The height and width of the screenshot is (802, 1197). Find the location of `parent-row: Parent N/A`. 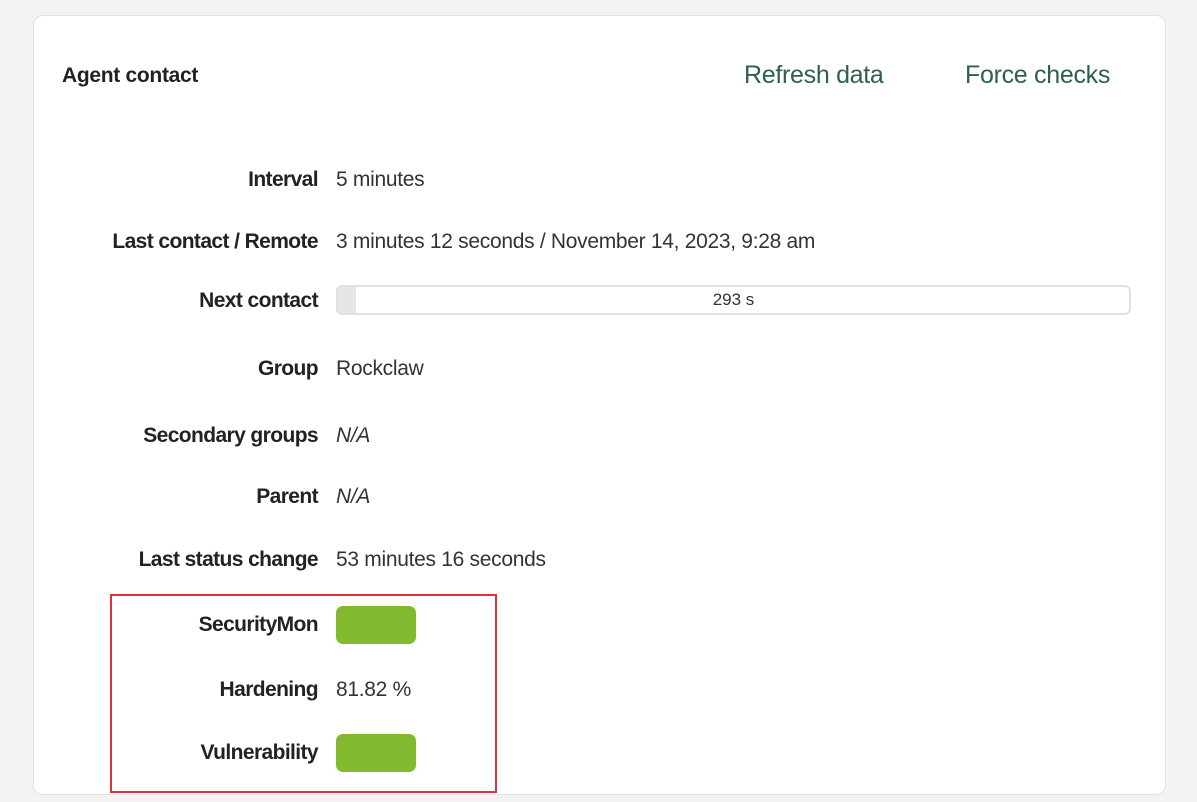

parent-row: Parent N/A is located at coordinates (202, 497).